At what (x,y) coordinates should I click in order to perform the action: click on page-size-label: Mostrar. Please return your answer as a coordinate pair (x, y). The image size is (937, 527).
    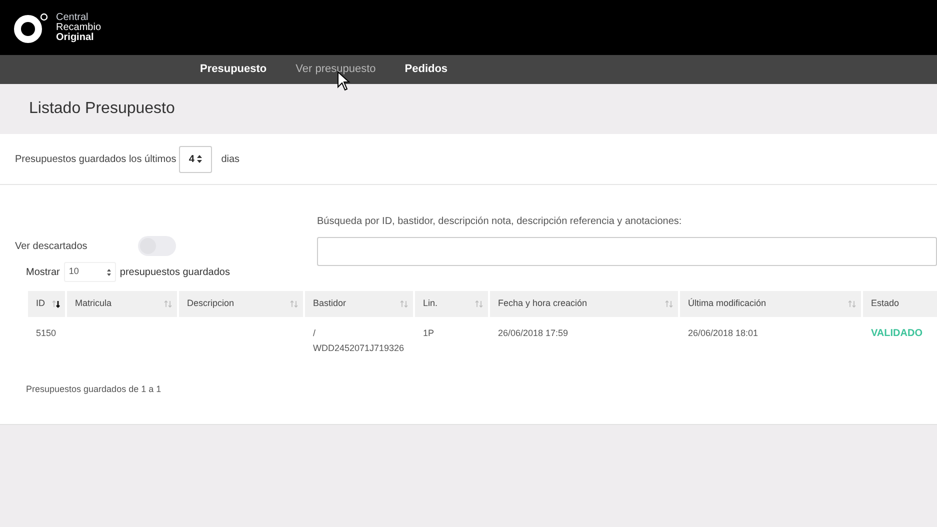
    Looking at the image, I should click on (43, 273).